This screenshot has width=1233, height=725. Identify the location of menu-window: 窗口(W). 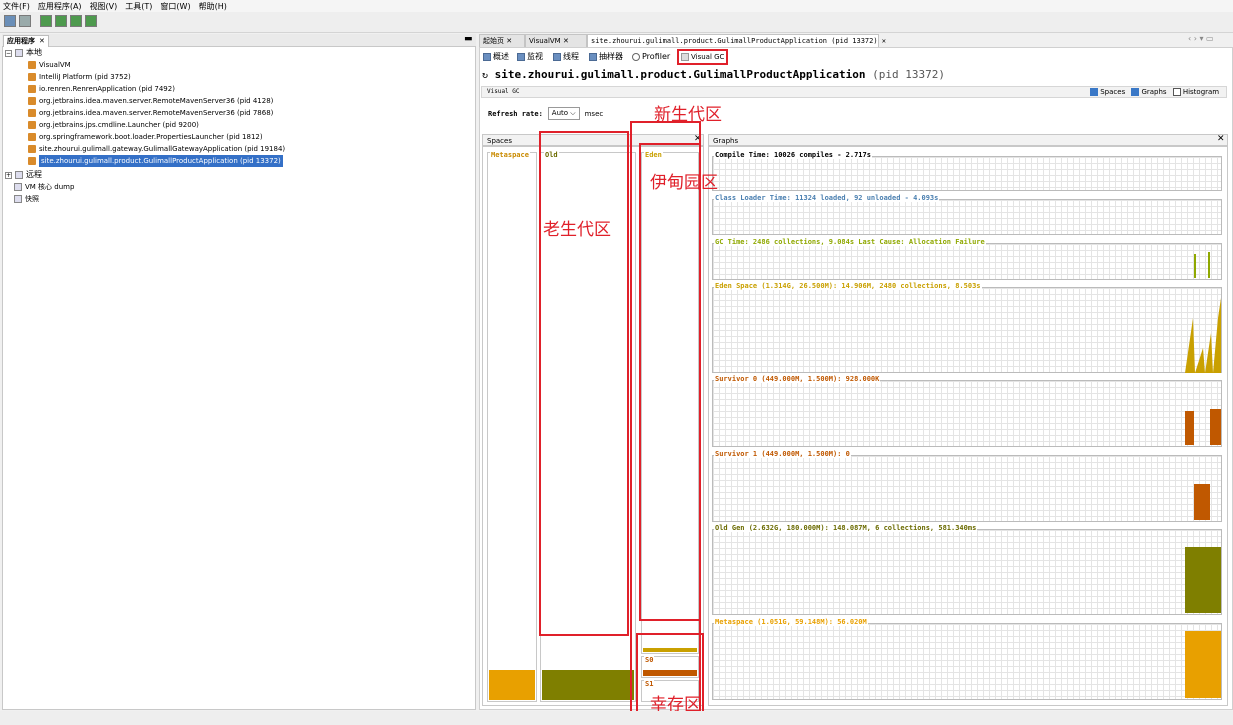
(175, 6).